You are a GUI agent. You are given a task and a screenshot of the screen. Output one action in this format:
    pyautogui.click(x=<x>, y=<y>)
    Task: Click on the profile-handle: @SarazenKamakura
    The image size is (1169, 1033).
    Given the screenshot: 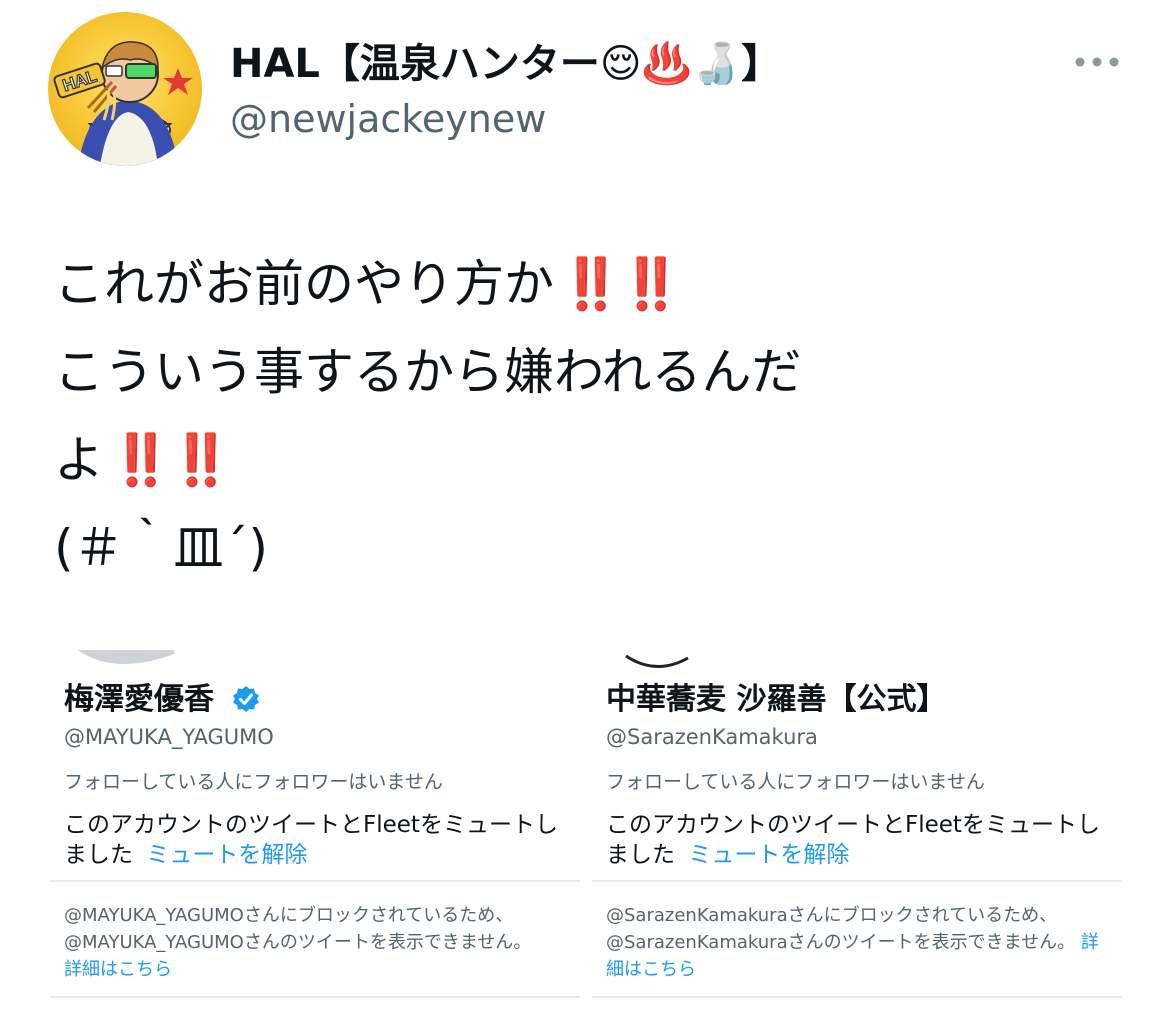 What is the action you would take?
    pyautogui.click(x=712, y=737)
    